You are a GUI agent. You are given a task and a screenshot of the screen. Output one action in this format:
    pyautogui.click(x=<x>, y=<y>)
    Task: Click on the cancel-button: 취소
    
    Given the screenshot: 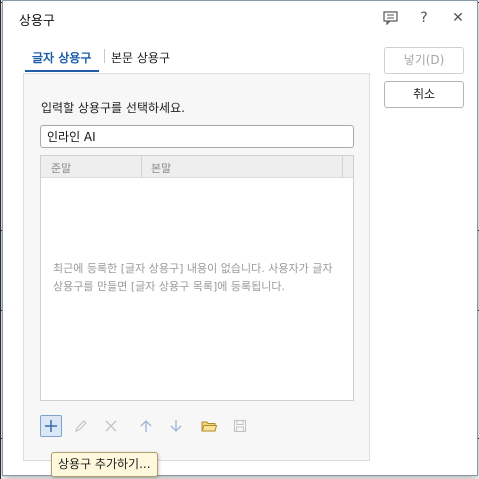 What is the action you would take?
    pyautogui.click(x=424, y=94)
    